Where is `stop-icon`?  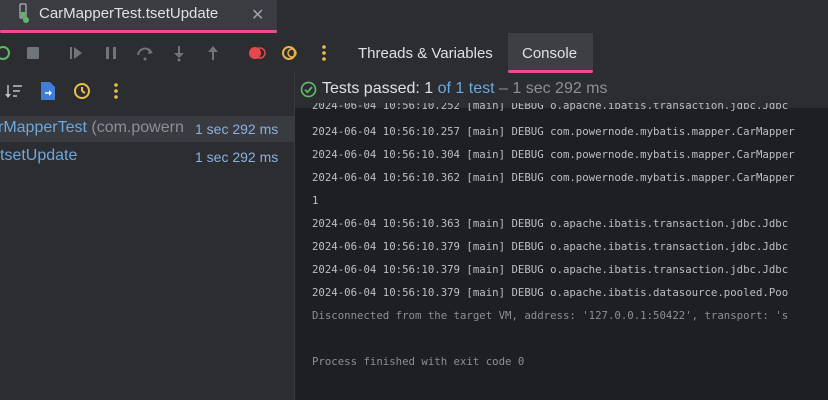
stop-icon is located at coordinates (33, 53).